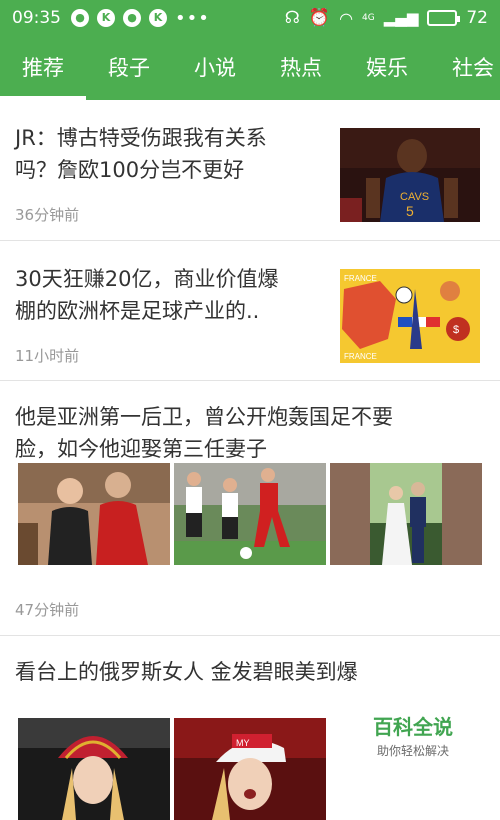 The height and width of the screenshot is (820, 500). Describe the element at coordinates (250, 769) in the screenshot. I see `news-image: MY` at that location.